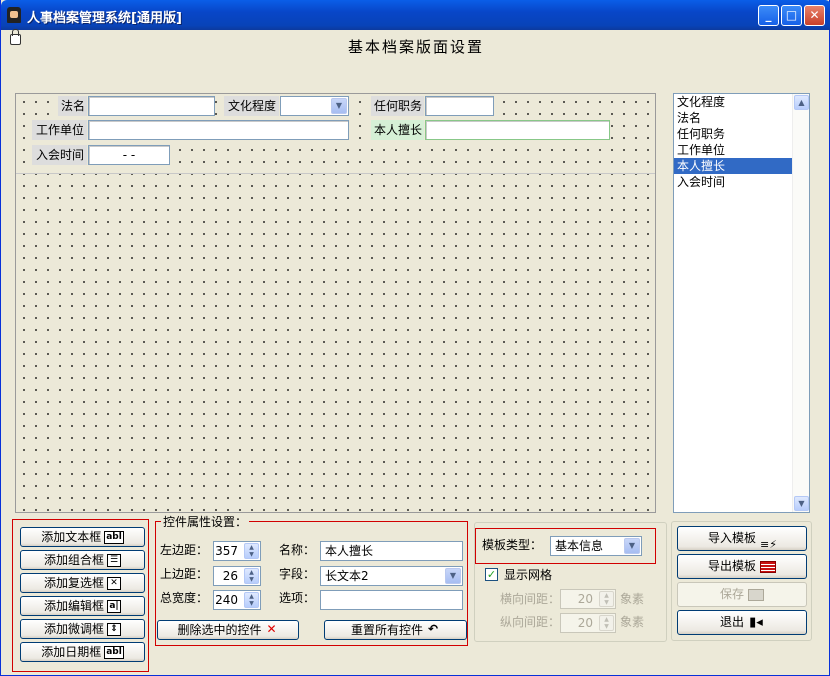  I want to click on options-label: 选项：, so click(297, 598).